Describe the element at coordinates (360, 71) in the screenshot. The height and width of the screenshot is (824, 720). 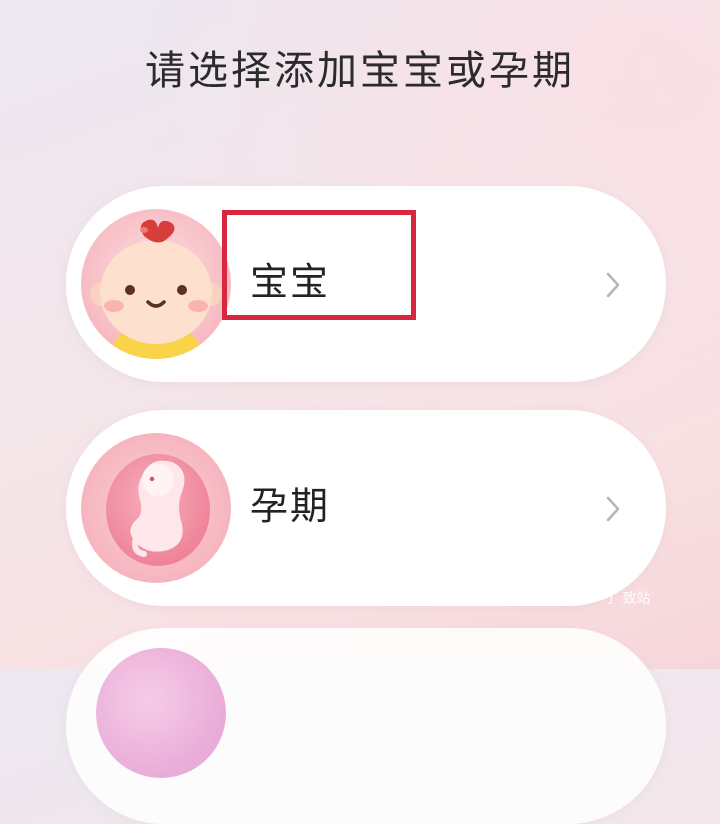
I see `page-title: 请选择添加宝宝或孕期` at that location.